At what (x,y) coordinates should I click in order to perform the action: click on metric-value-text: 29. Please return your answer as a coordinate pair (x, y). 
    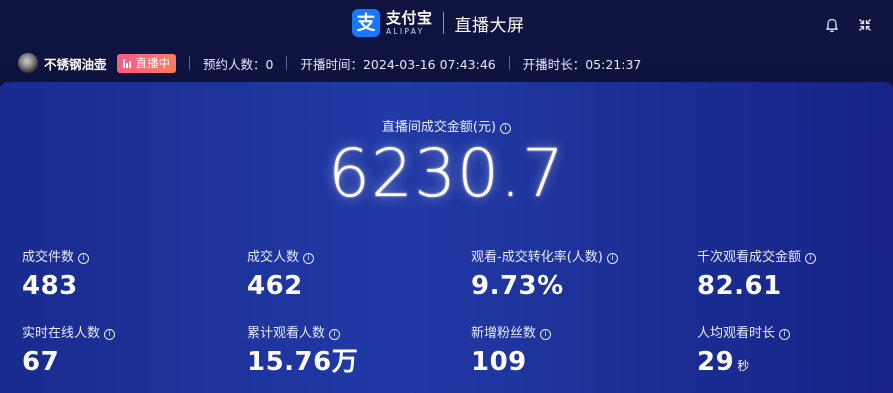
    Looking at the image, I should click on (716, 362).